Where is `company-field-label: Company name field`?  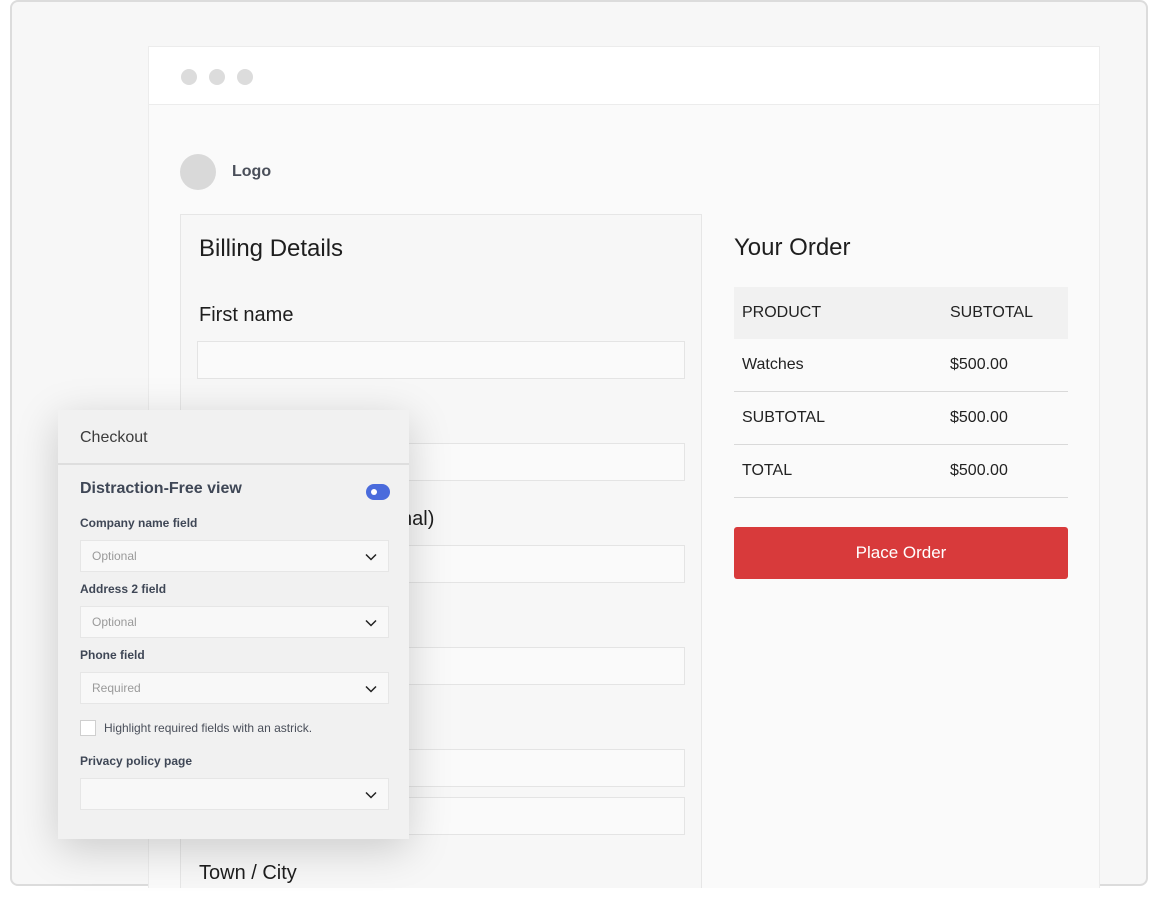
company-field-label: Company name field is located at coordinates (139, 523).